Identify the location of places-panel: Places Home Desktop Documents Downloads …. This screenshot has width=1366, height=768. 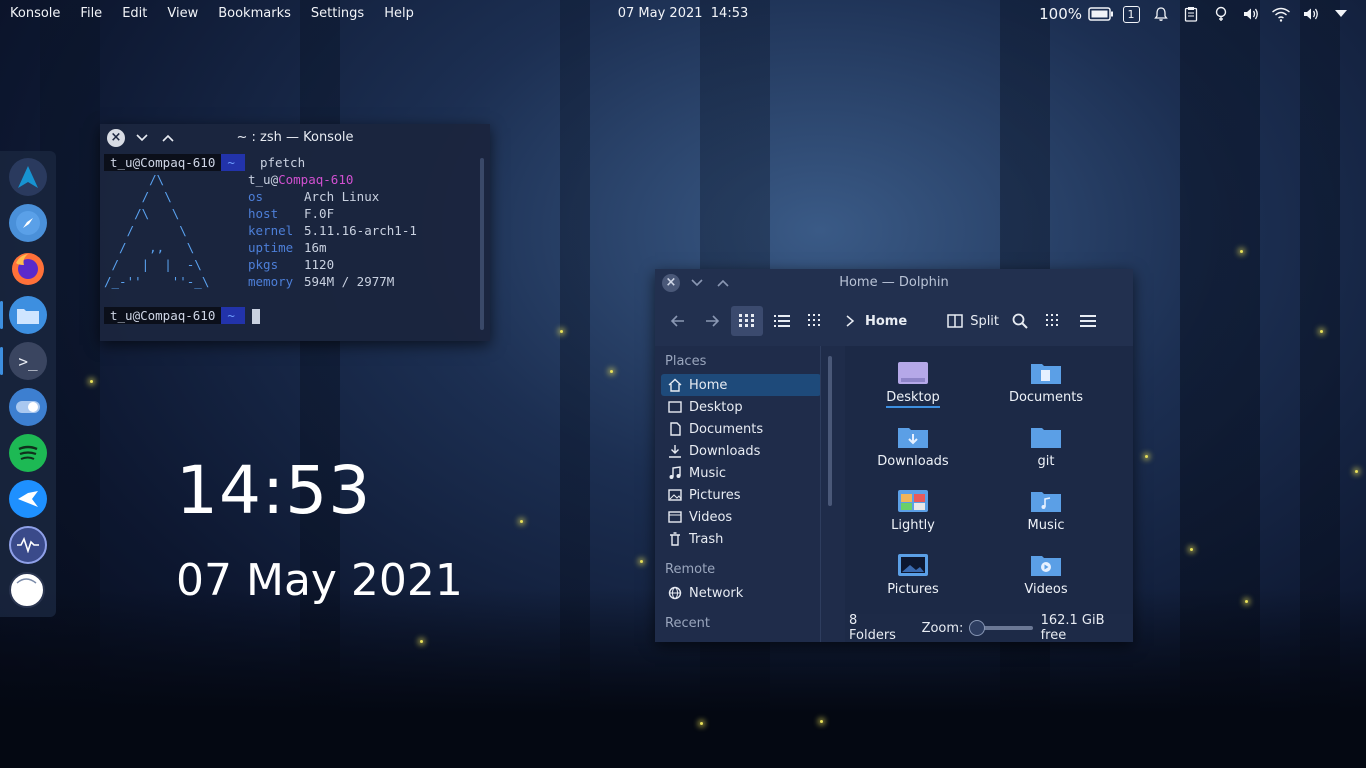
(750, 494).